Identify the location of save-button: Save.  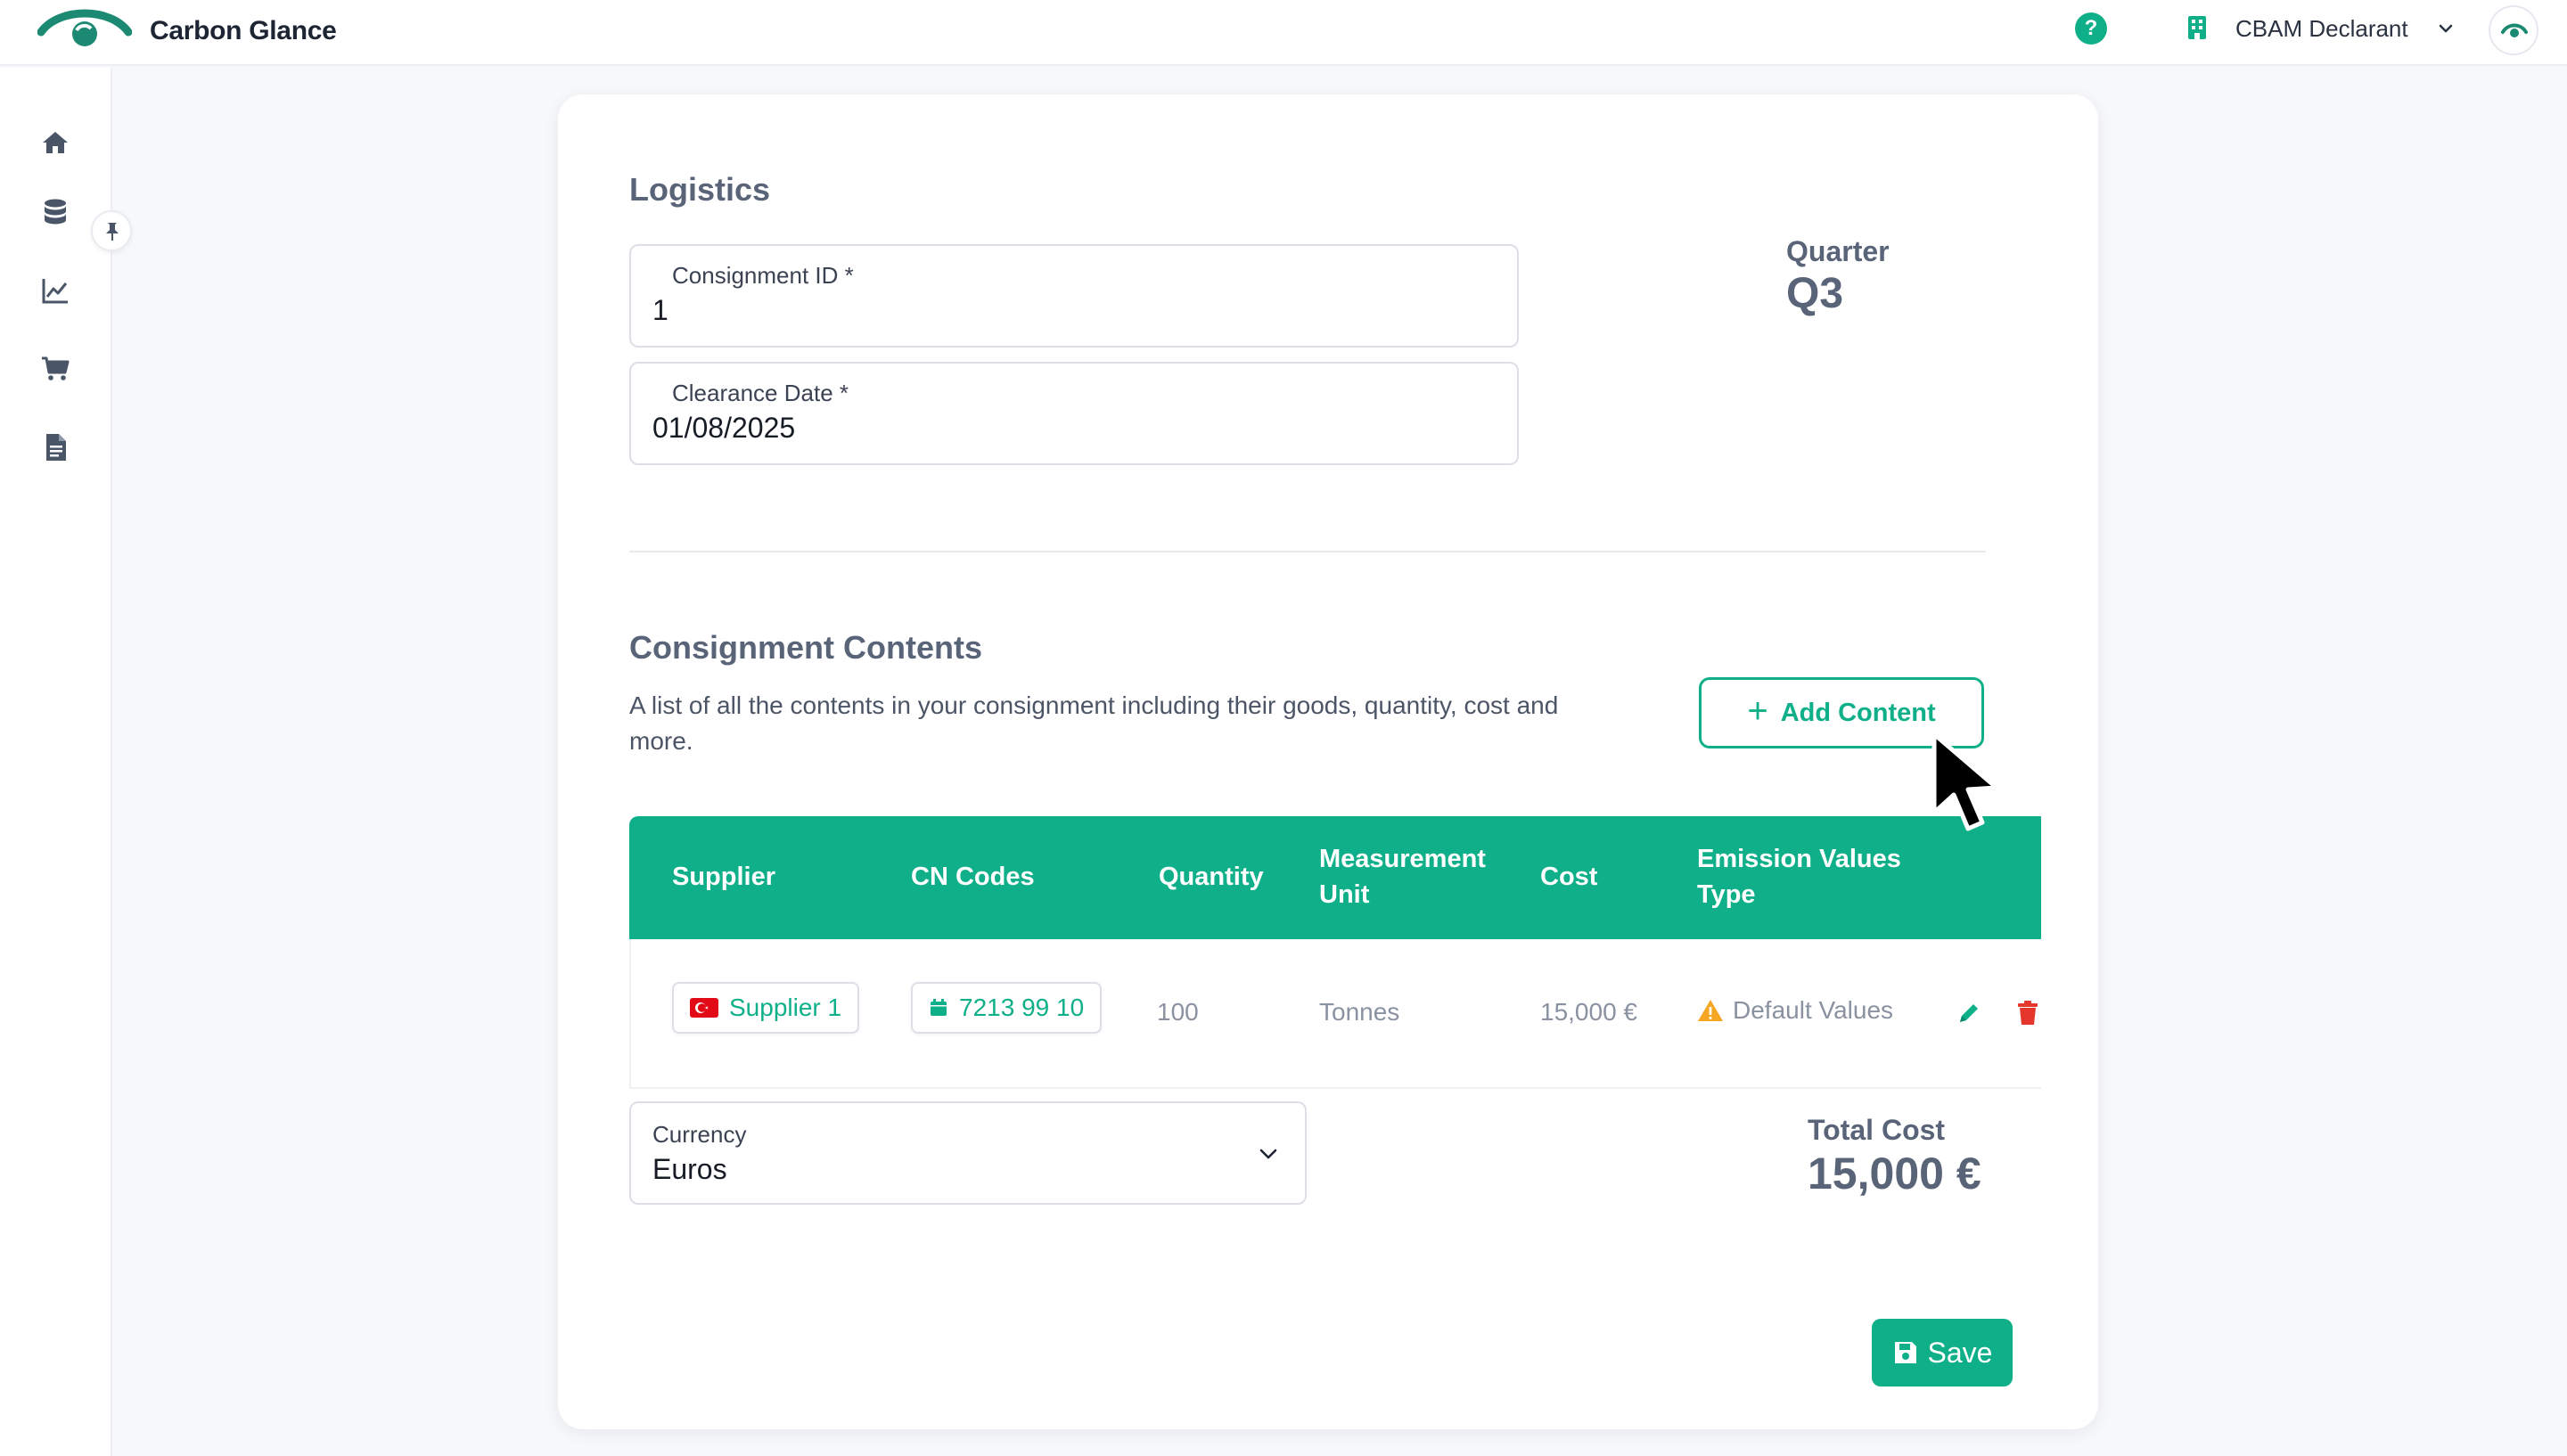
(1943, 1352).